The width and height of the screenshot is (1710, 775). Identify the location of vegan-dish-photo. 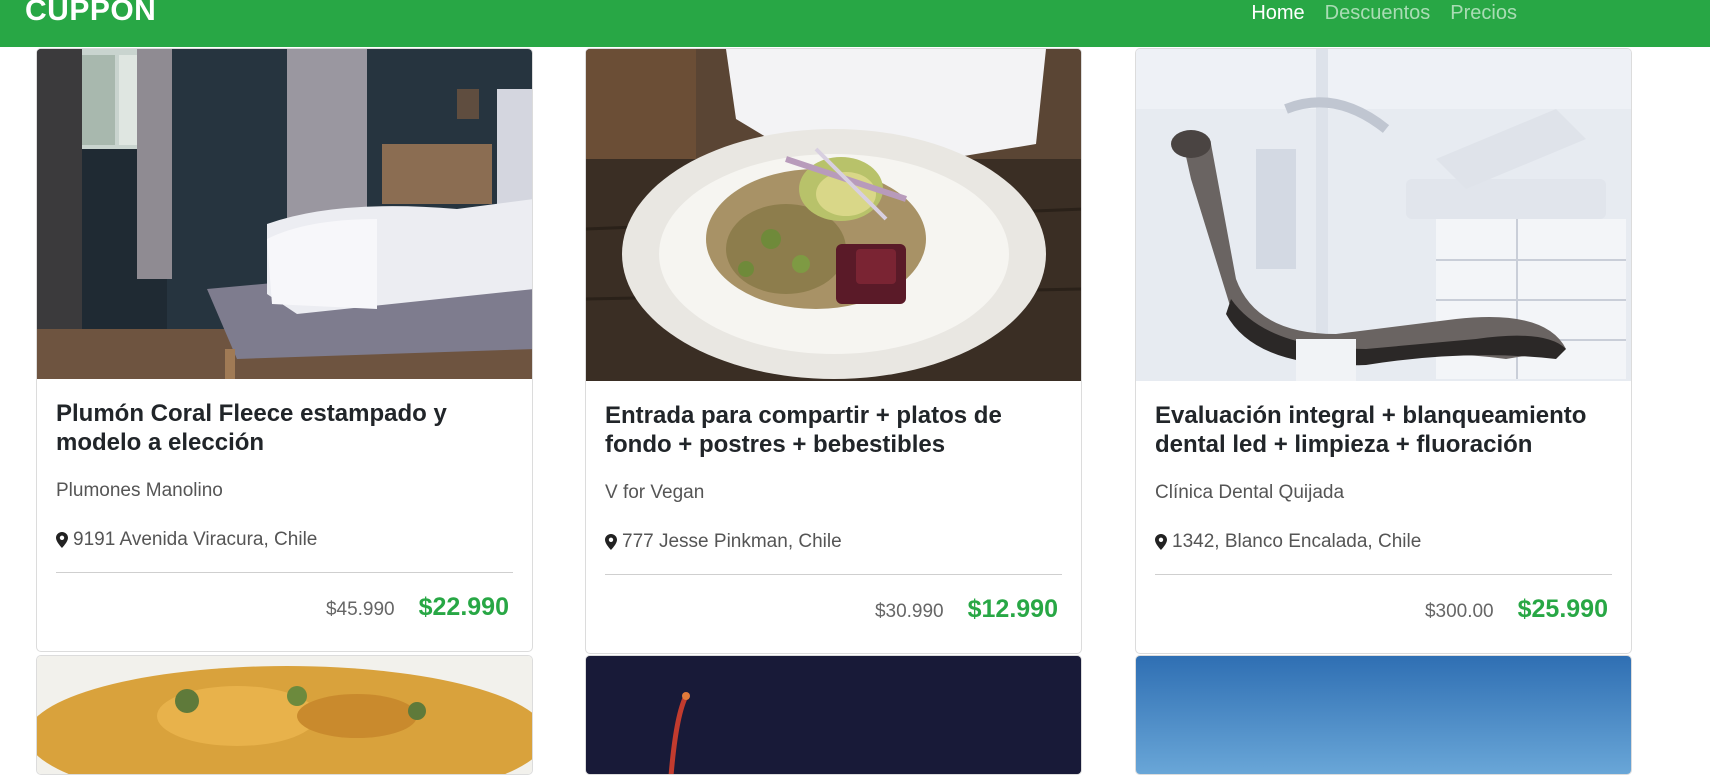
(833, 215).